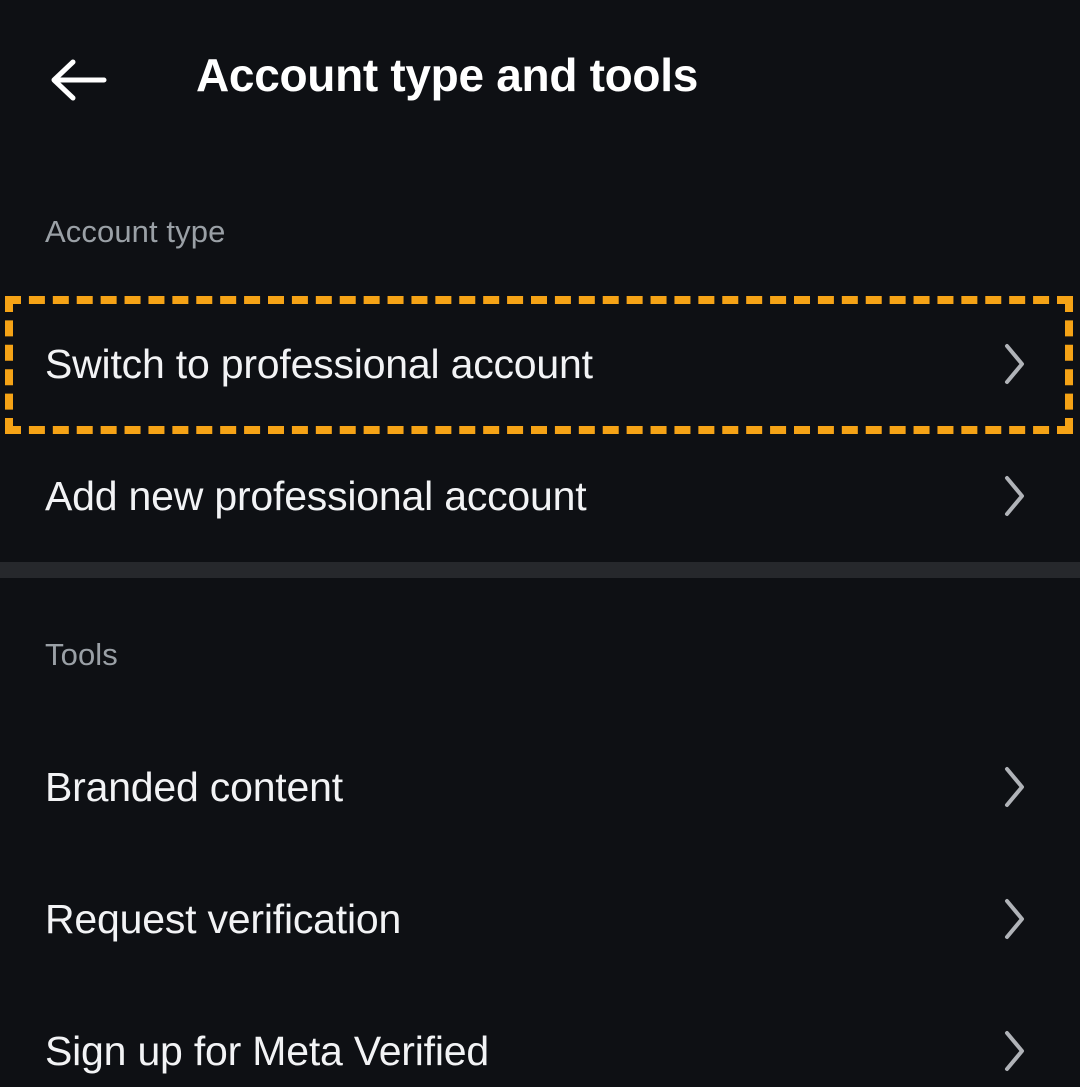  Describe the element at coordinates (540, 1051) in the screenshot. I see `menu-item-sign-up-for-meta-verified: Sign up for Meta Verified` at that location.